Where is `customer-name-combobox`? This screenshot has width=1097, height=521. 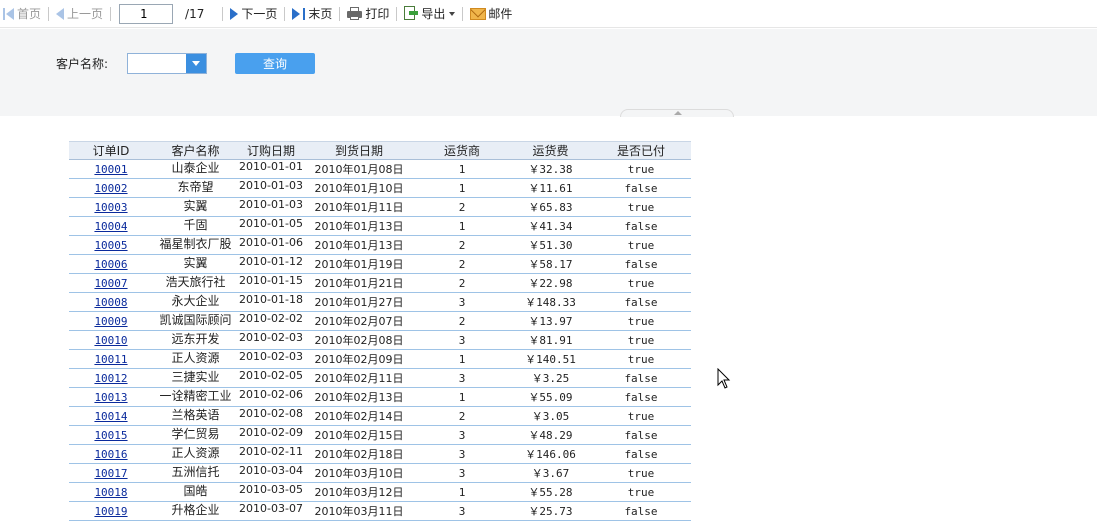
customer-name-combobox is located at coordinates (167, 63).